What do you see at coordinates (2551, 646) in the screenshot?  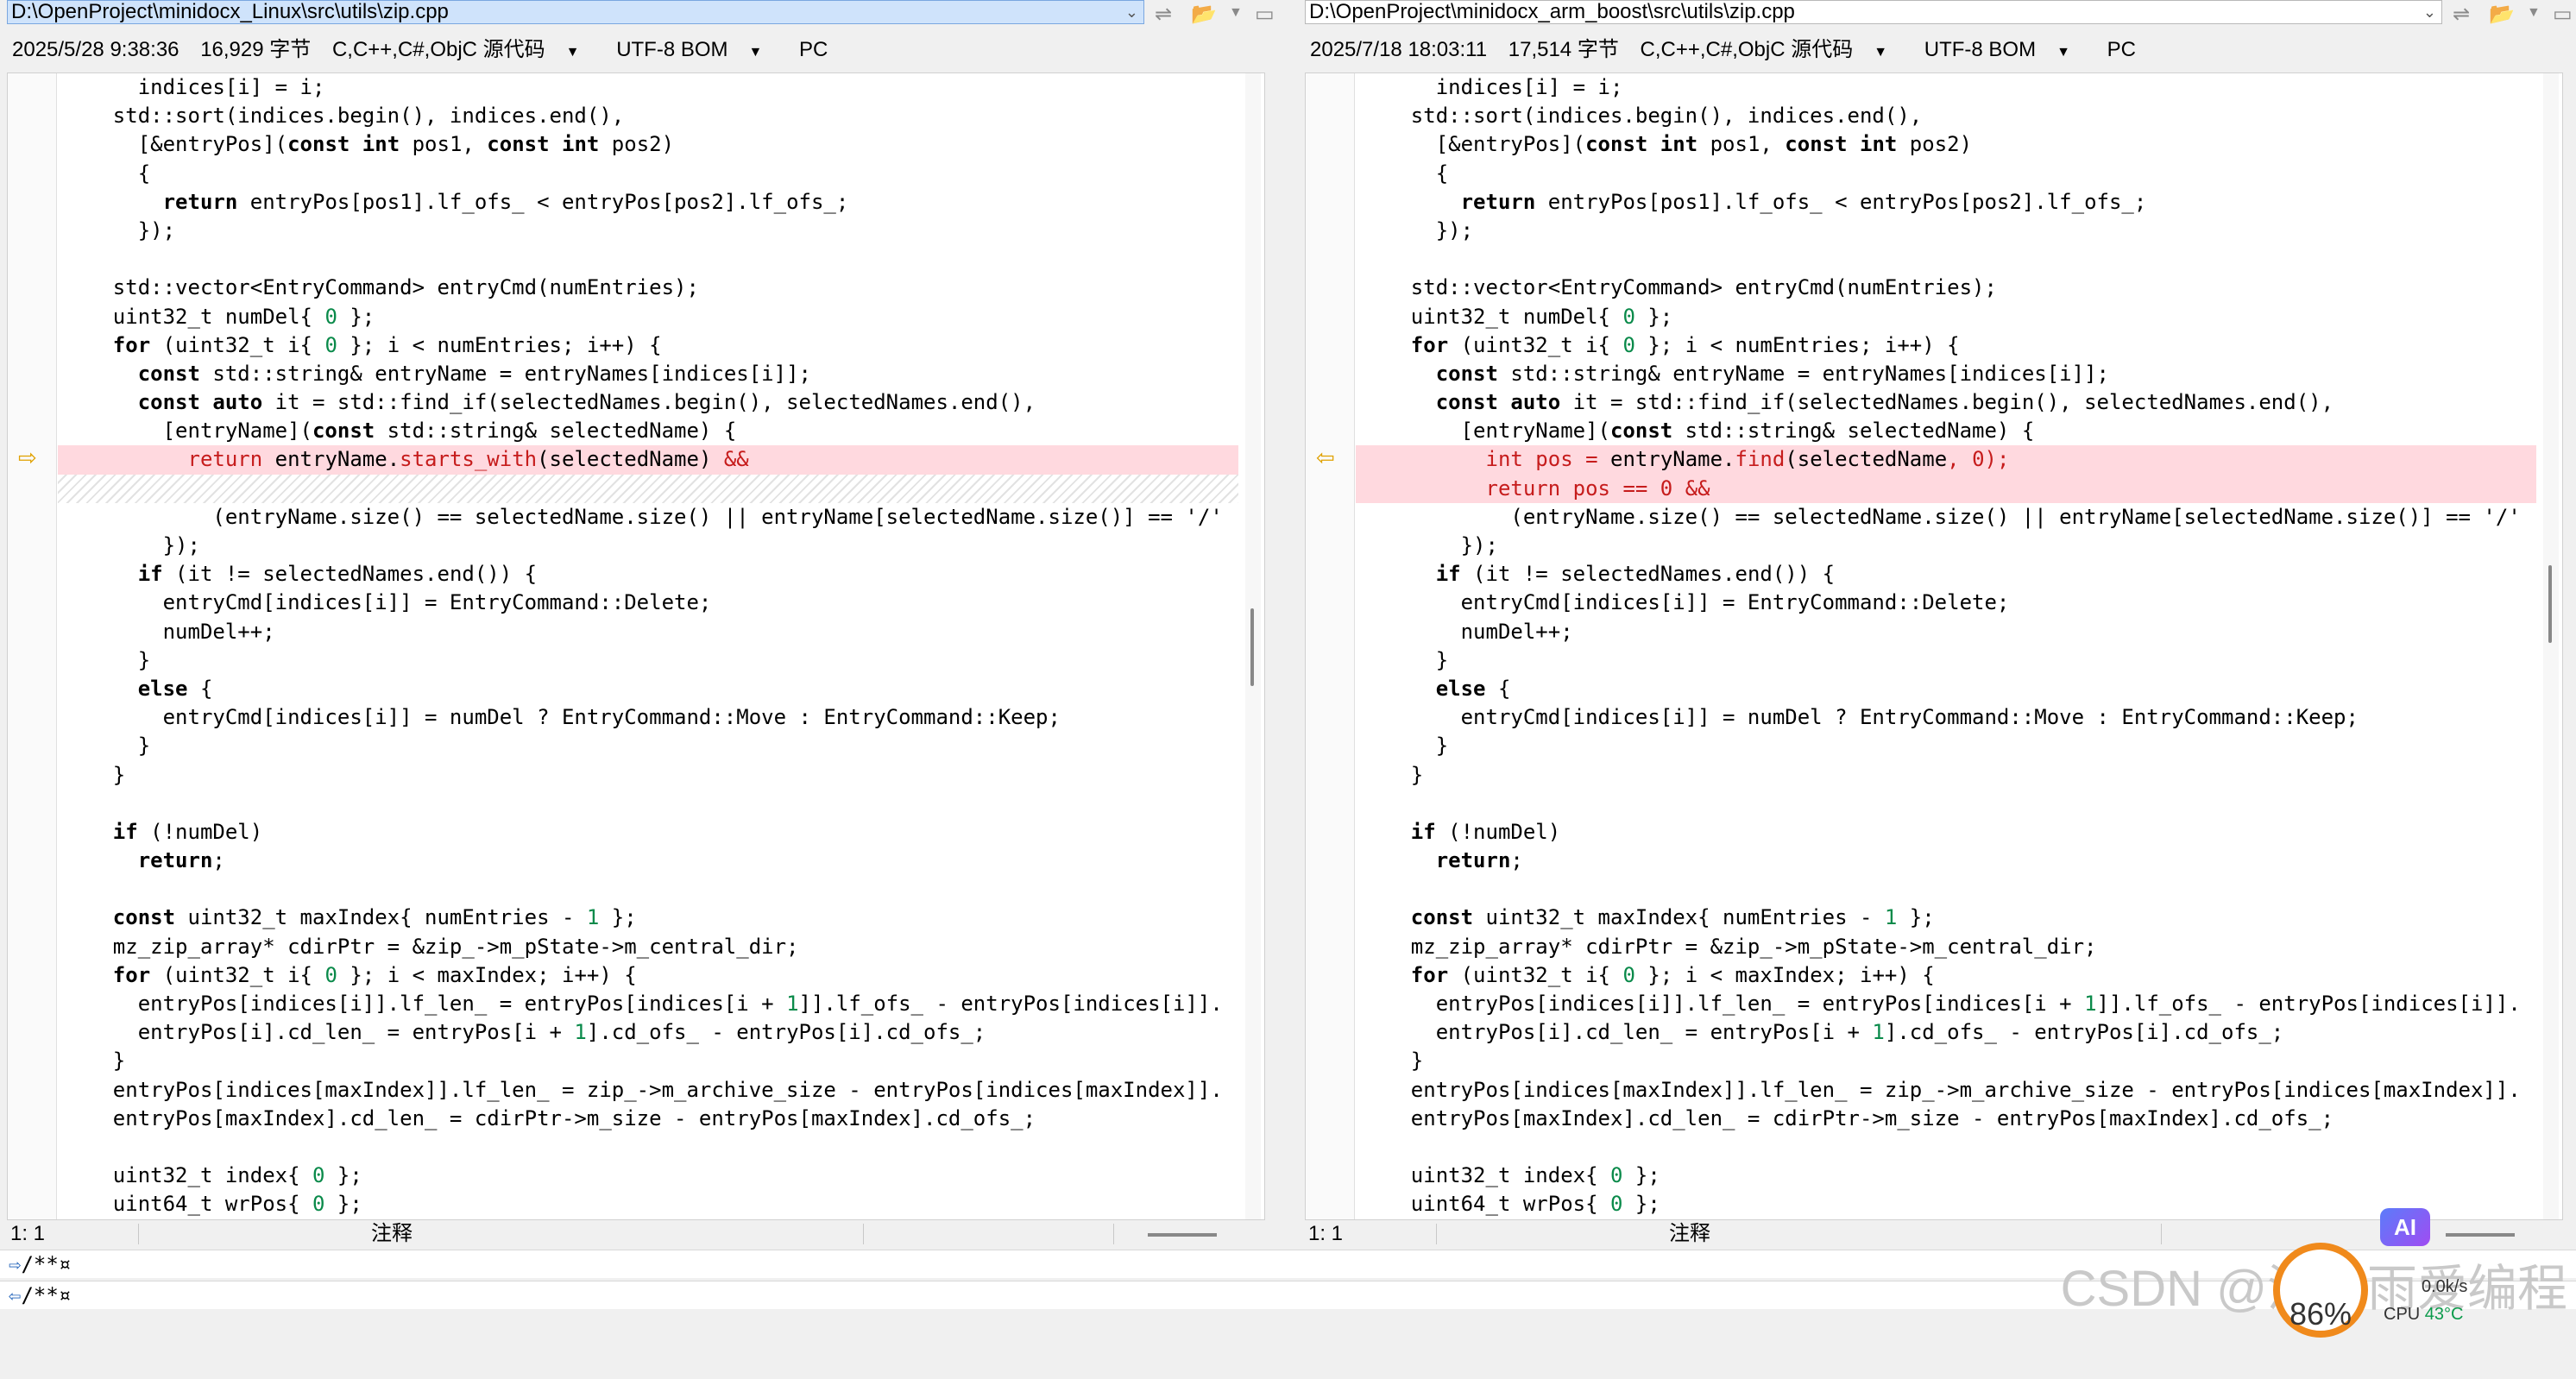 I see `right-vertical-scrollbar` at bounding box center [2551, 646].